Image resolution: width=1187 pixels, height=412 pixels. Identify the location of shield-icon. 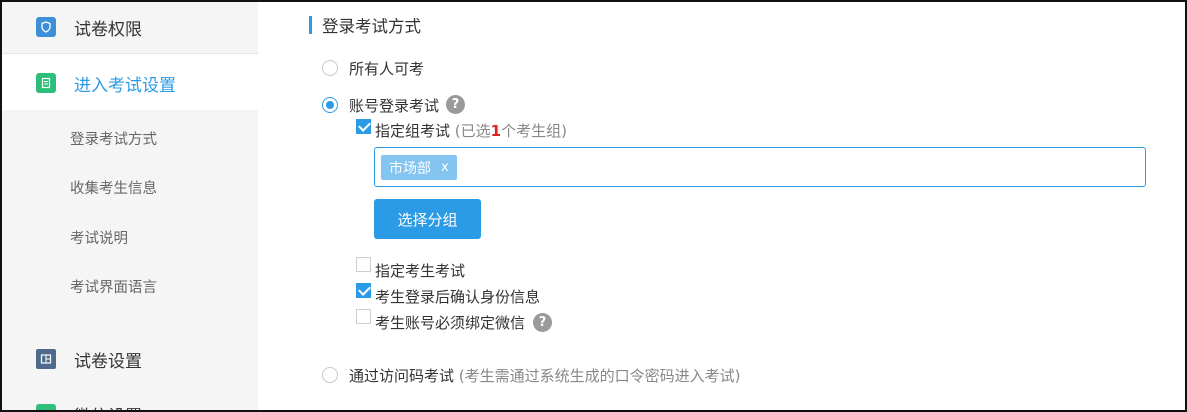
(46, 27).